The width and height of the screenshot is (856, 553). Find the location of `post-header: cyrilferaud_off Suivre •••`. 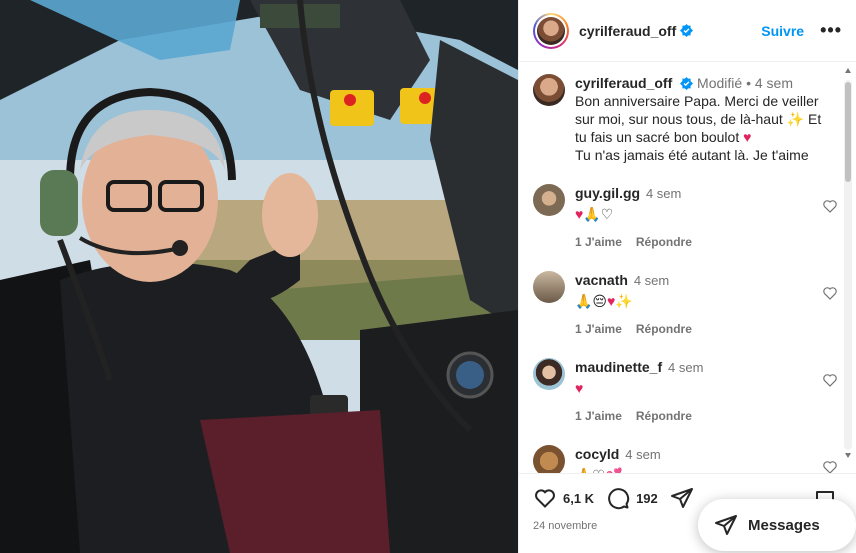

post-header: cyrilferaud_off Suivre ••• is located at coordinates (687, 31).